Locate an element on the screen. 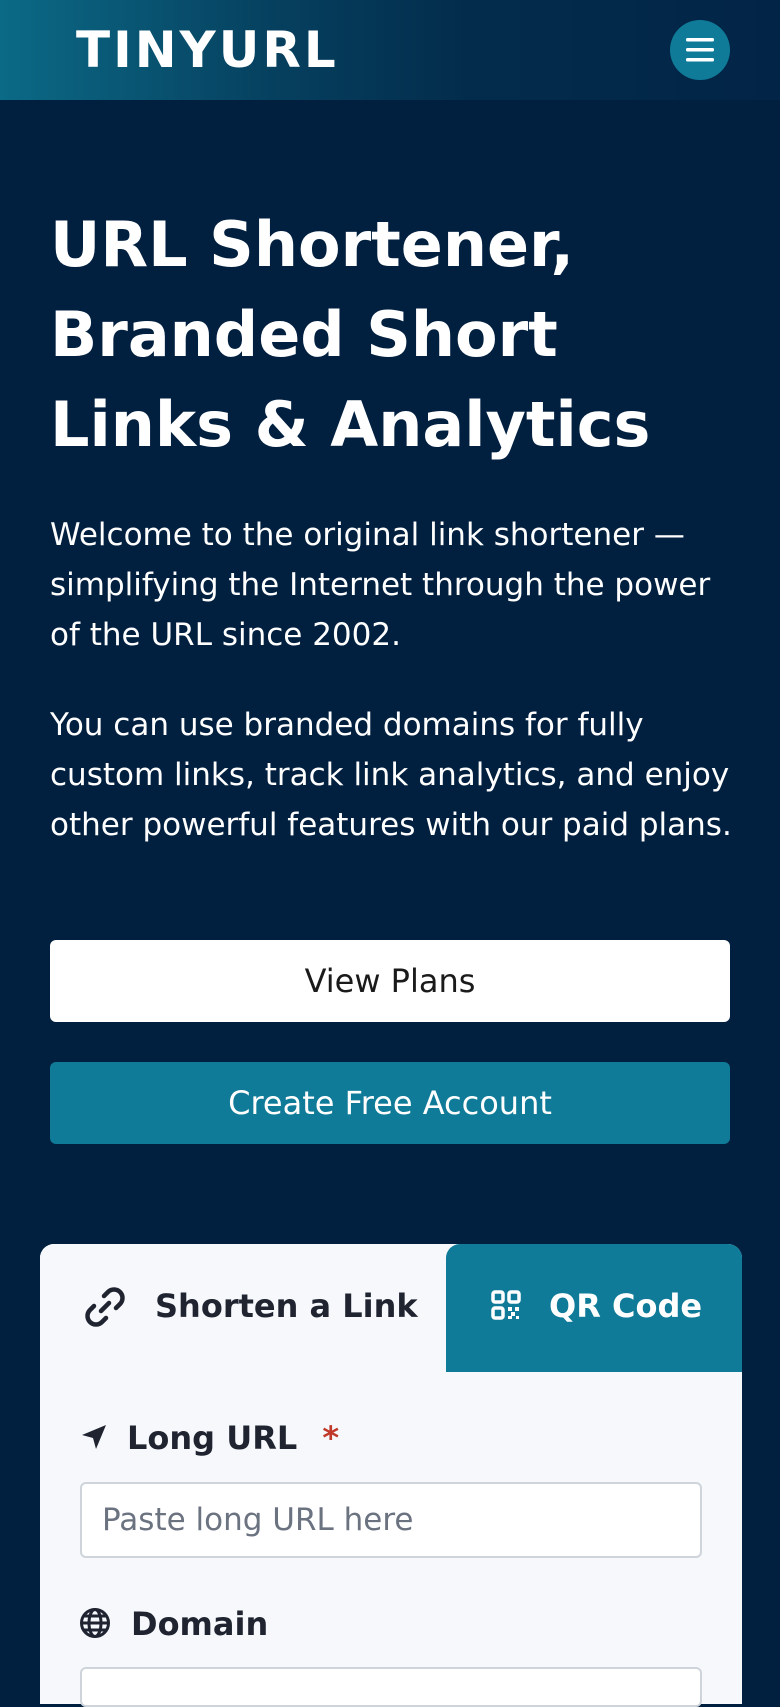  tab-qr-code: QR Code is located at coordinates (594, 1308).